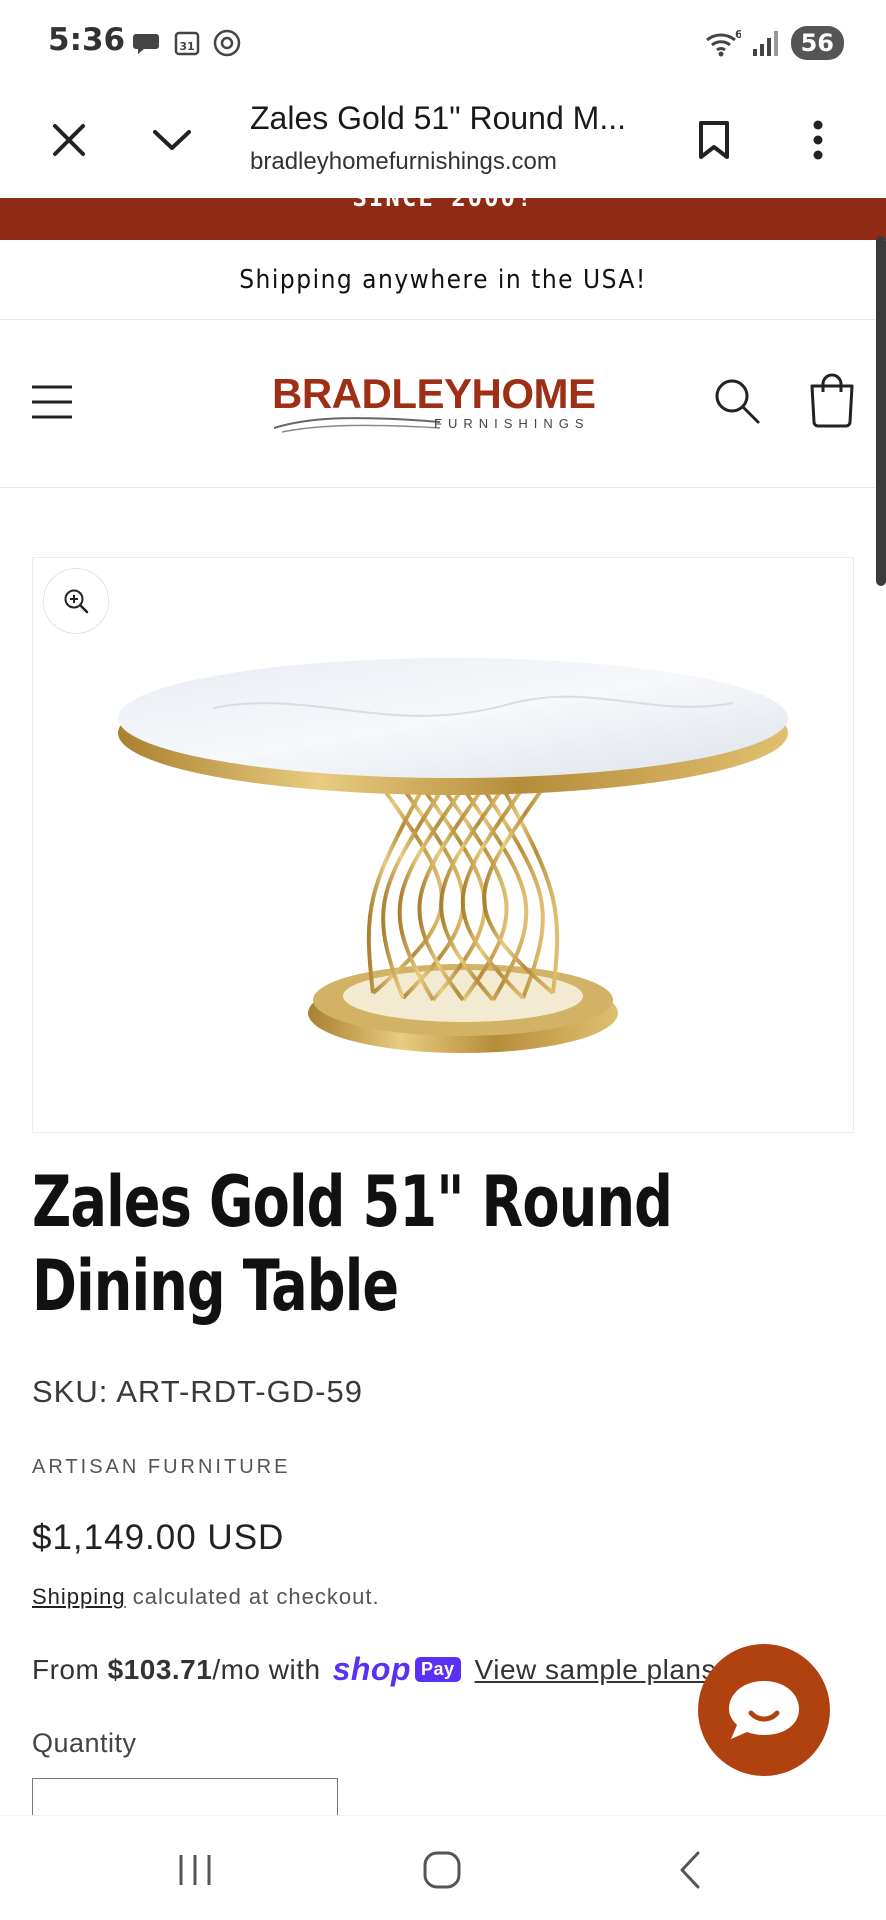  I want to click on chat-button, so click(764, 1710).